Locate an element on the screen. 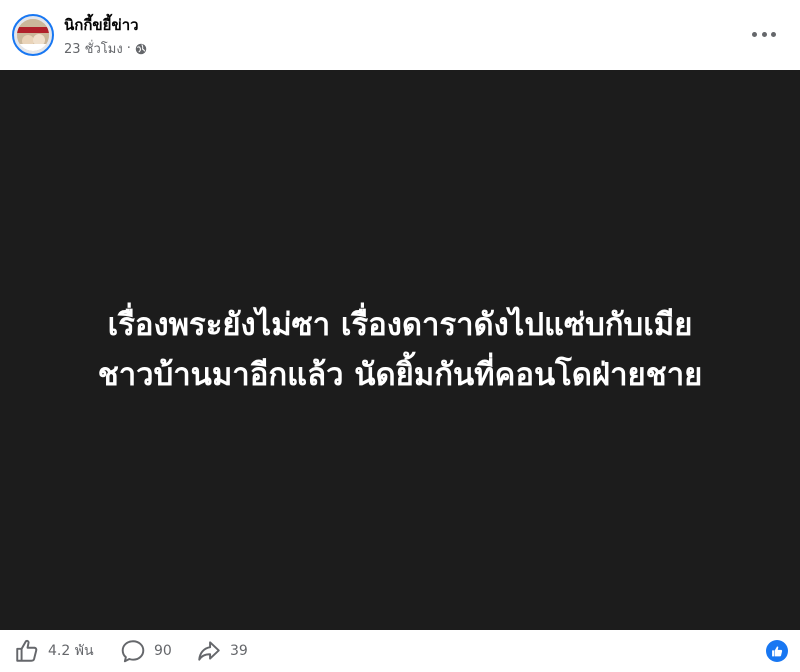 This screenshot has width=800, height=672. post-meta: 23 ชั่วโมง · is located at coordinates (105, 48).